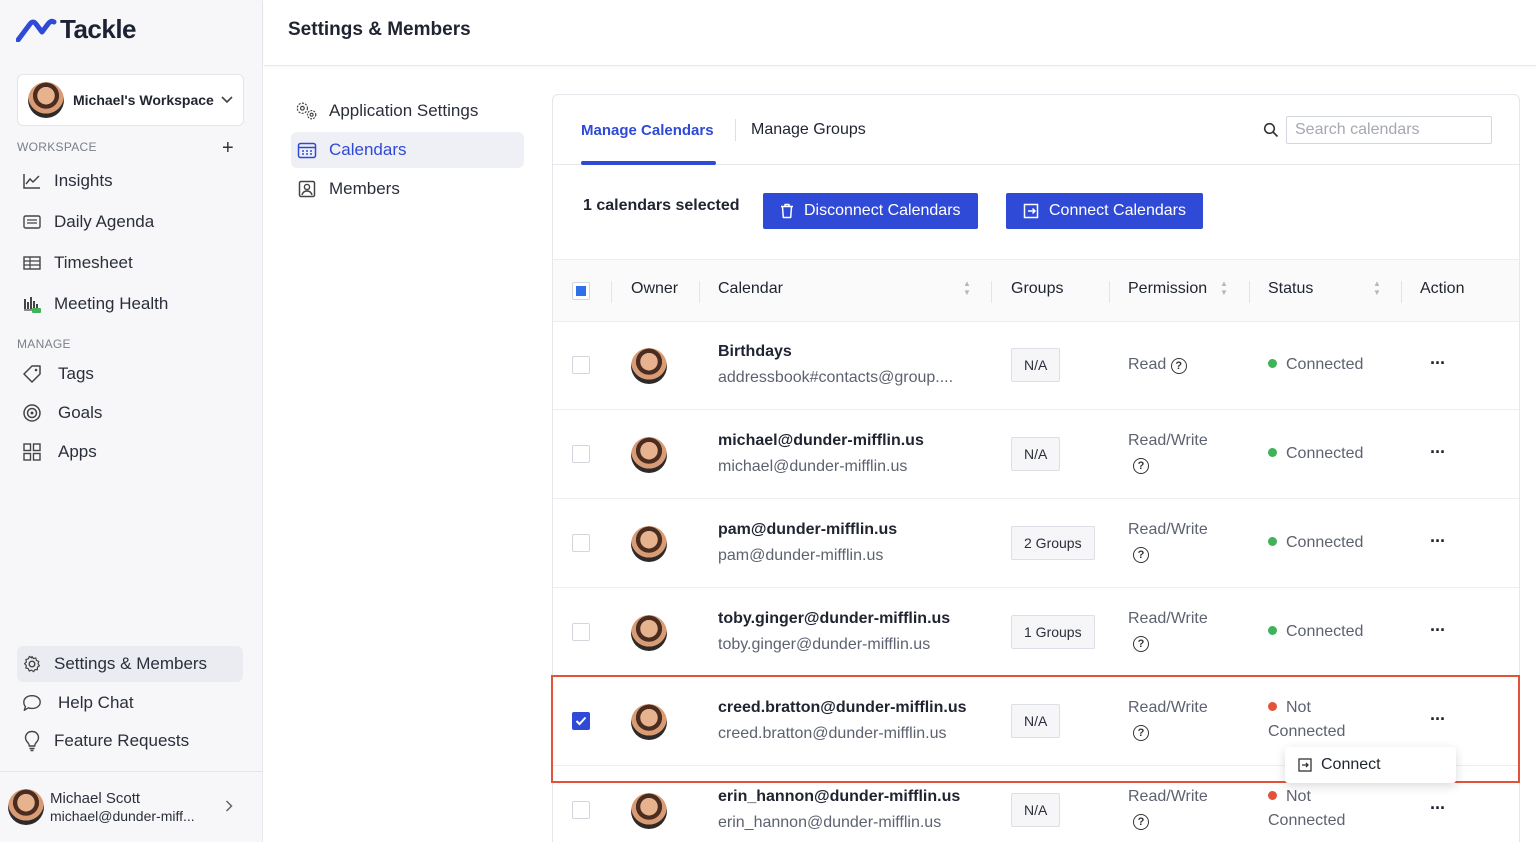  What do you see at coordinates (307, 111) in the screenshot?
I see `gears-icon` at bounding box center [307, 111].